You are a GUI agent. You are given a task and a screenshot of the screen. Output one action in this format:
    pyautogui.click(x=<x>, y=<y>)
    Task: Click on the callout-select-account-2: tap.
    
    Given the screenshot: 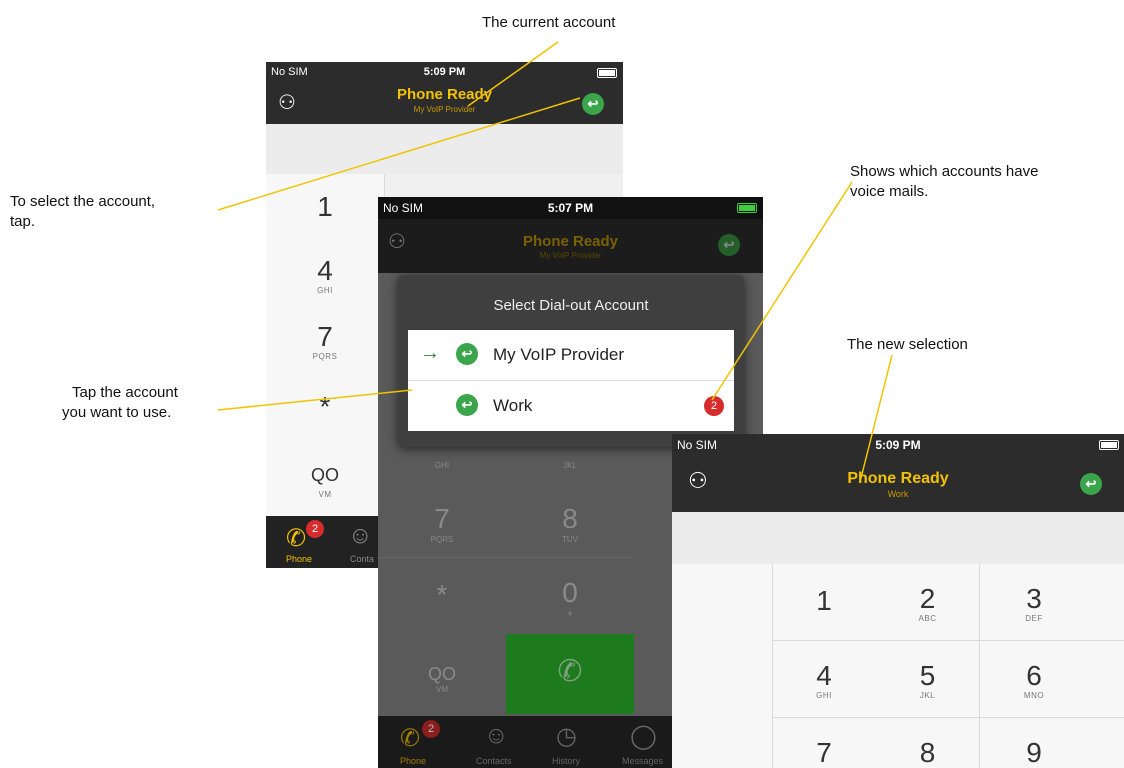 What is the action you would take?
    pyautogui.click(x=23, y=221)
    